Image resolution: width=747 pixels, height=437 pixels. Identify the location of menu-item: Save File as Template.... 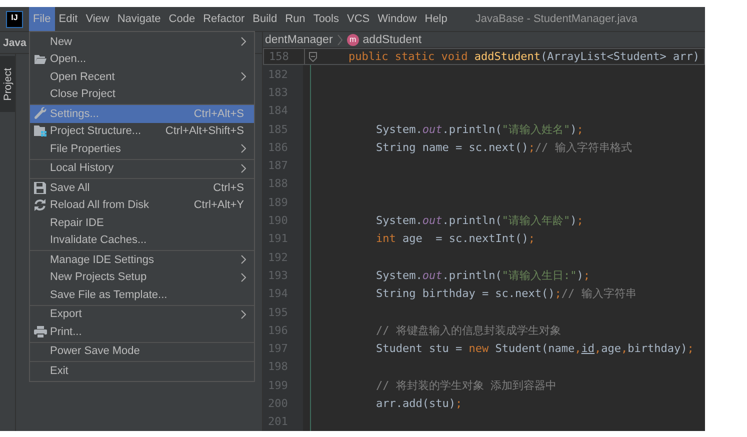
(142, 295).